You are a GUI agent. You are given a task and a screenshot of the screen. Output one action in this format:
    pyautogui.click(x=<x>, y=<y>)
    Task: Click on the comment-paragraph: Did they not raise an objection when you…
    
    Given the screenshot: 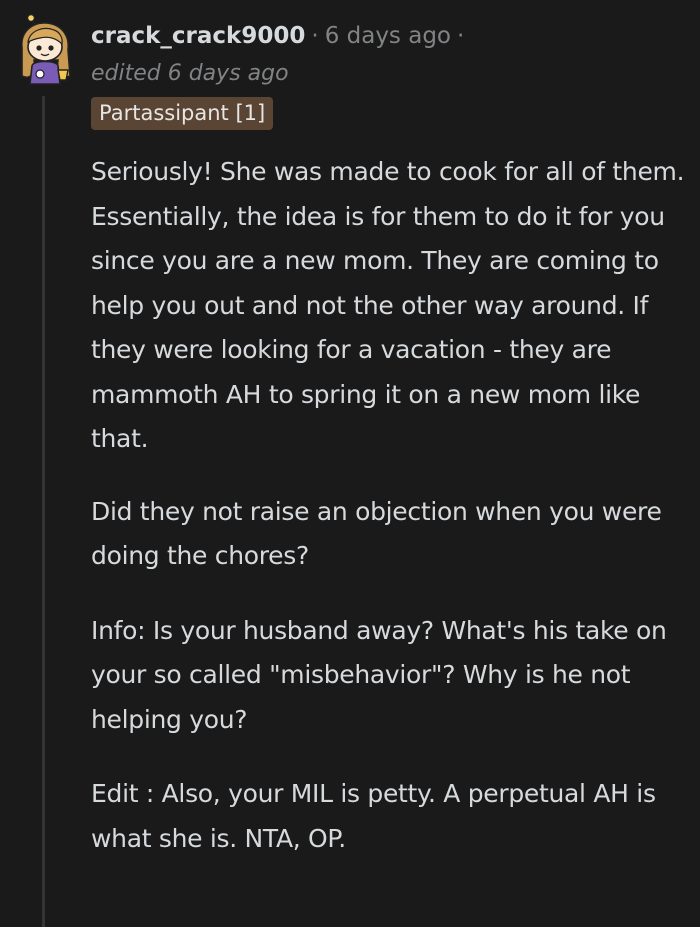 What is the action you would take?
    pyautogui.click(x=376, y=533)
    